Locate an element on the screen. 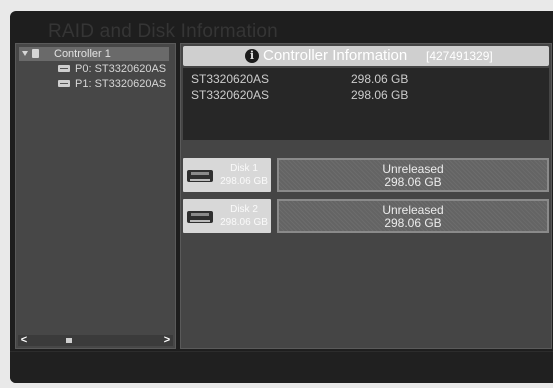  expand-triangle-icon is located at coordinates (25, 53).